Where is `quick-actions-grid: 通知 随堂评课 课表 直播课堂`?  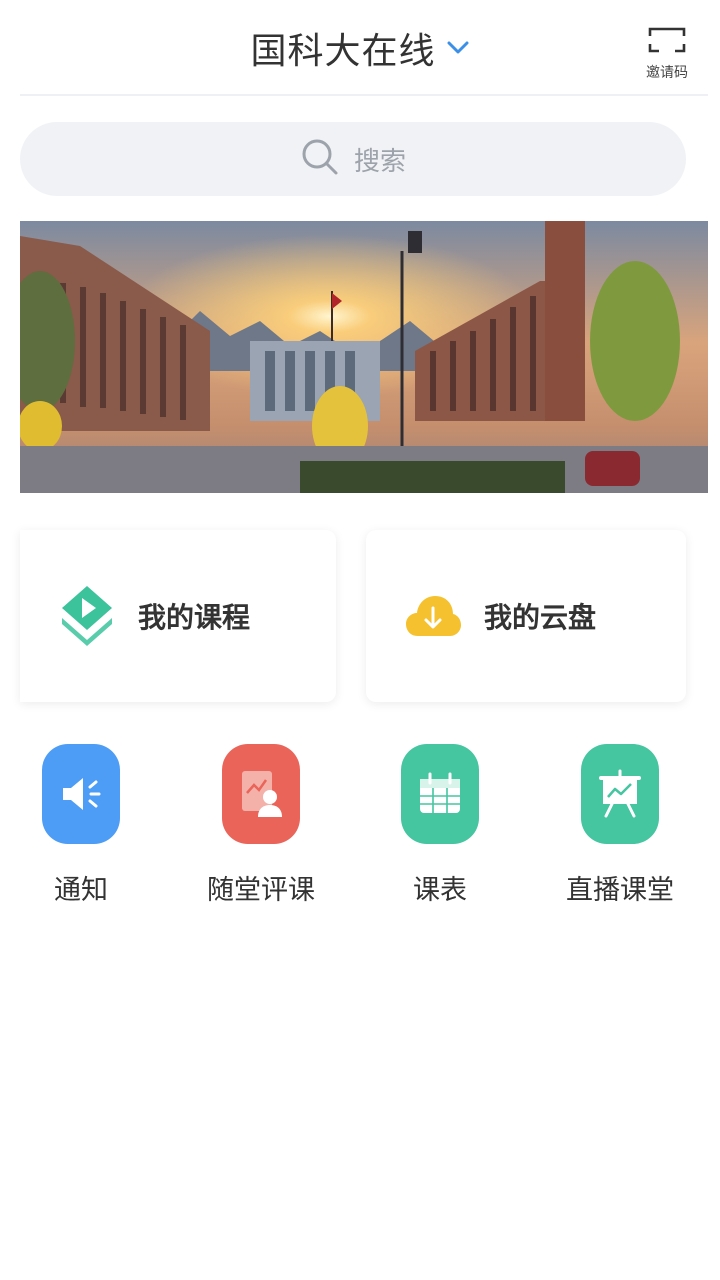
quick-actions-grid: 通知 随堂评课 课表 直播课堂 is located at coordinates (360, 829).